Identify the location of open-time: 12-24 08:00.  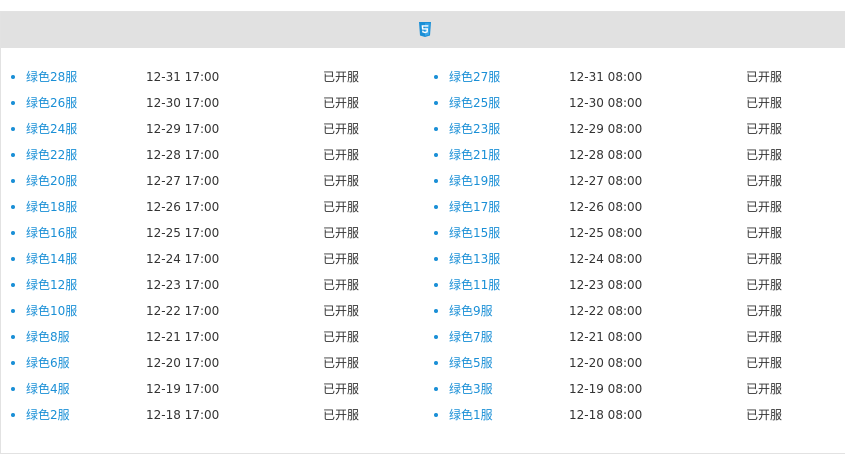
(606, 259).